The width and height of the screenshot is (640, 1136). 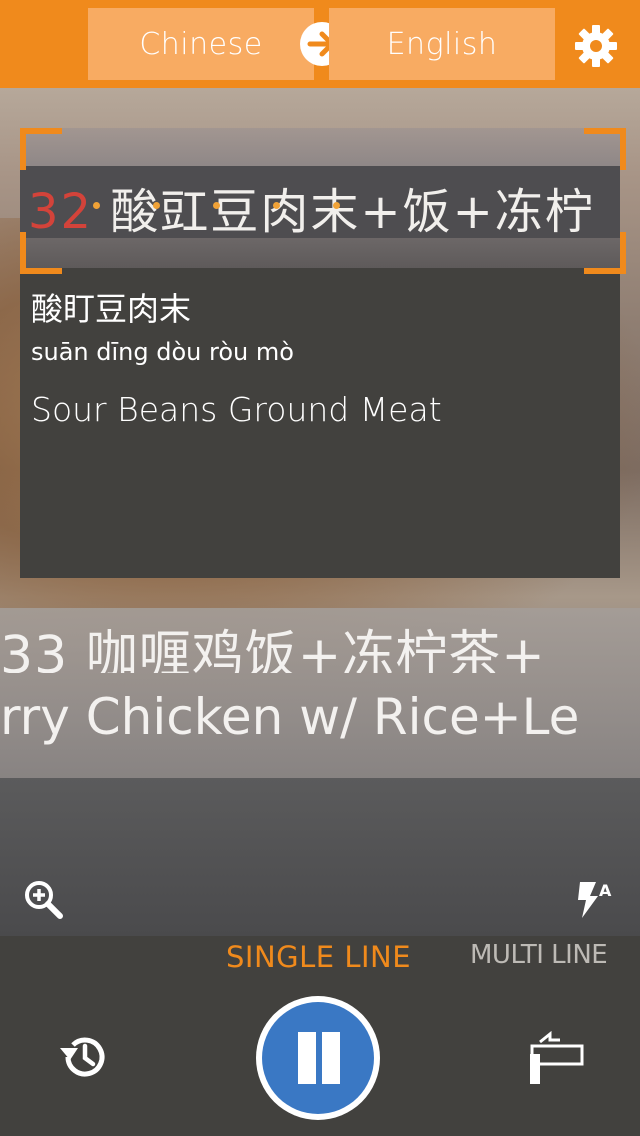 What do you see at coordinates (162, 352) in the screenshot?
I see `pinyin-text: suān dīng dòu ròu mò` at bounding box center [162, 352].